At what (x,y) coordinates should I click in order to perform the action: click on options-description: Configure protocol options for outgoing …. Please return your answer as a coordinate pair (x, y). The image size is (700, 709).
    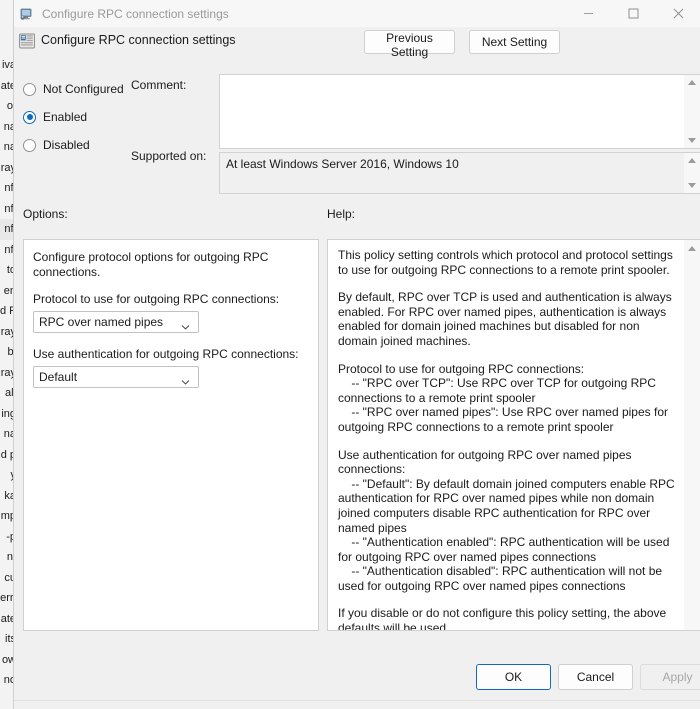
    Looking at the image, I should click on (151, 264).